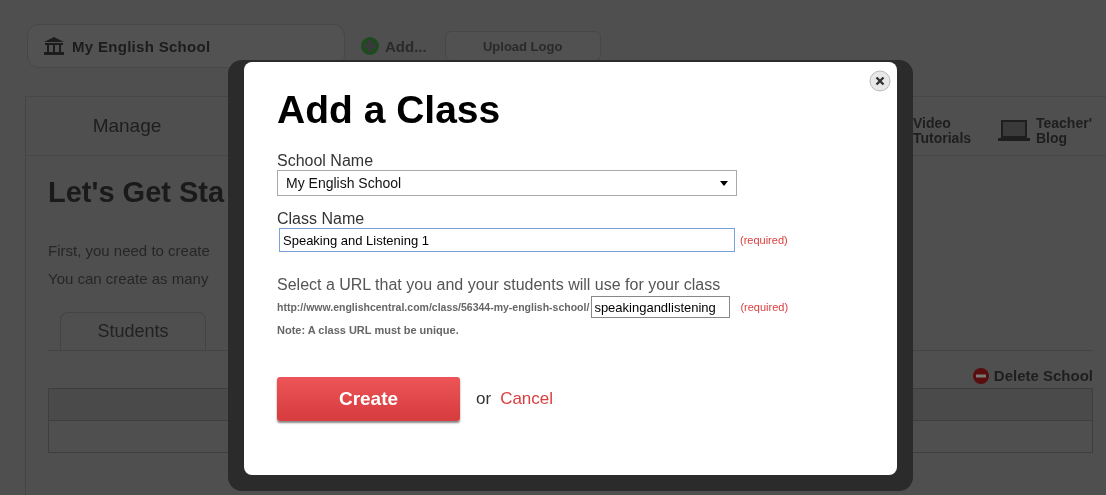 This screenshot has width=1106, height=495. Describe the element at coordinates (370, 46) in the screenshot. I see `plus-icon` at that location.